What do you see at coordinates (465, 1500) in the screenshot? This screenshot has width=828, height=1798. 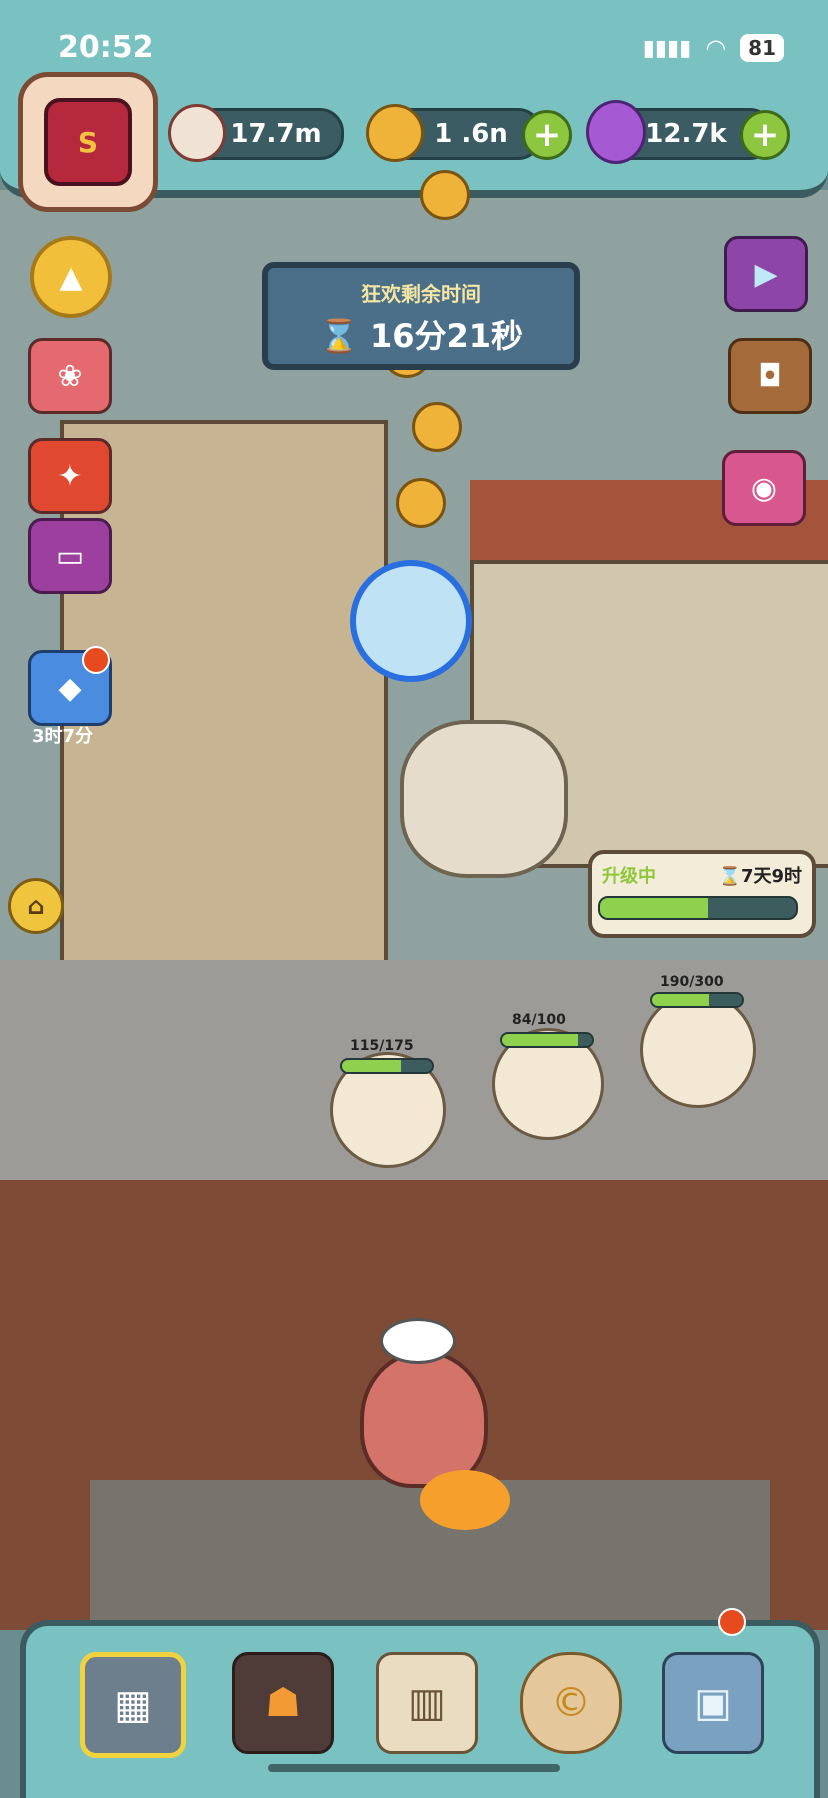 I see `fire-icon` at bounding box center [465, 1500].